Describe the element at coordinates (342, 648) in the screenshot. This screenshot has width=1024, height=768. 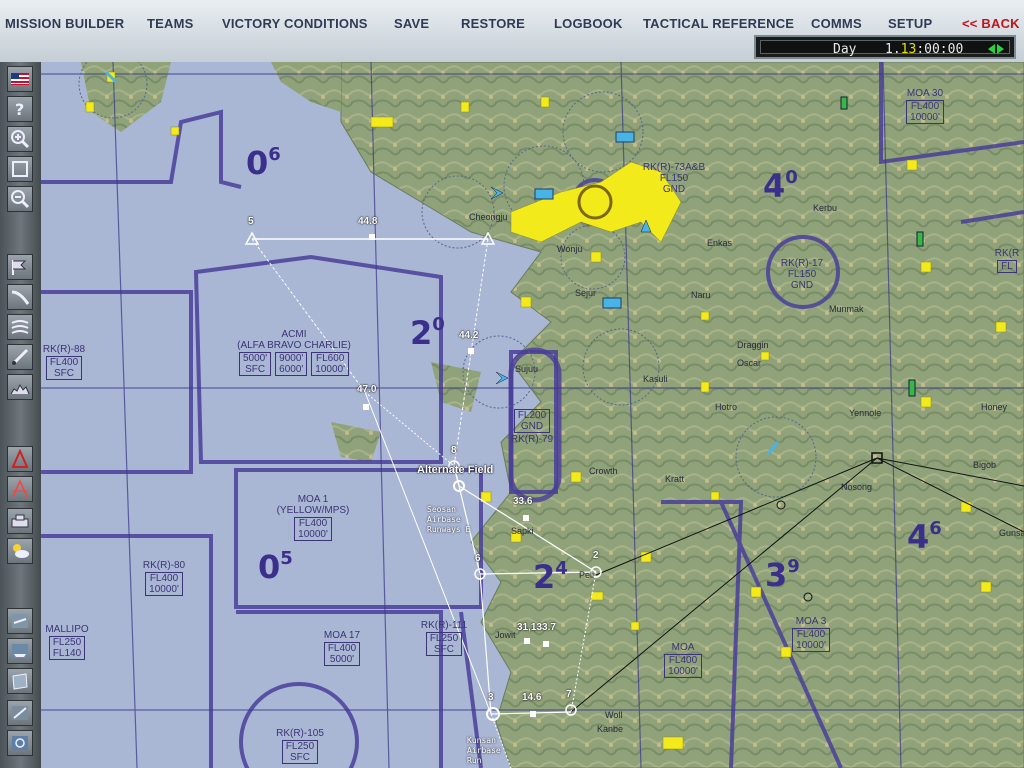
I see `airspace-moa17: MOA 17 FL400 5000'` at that location.